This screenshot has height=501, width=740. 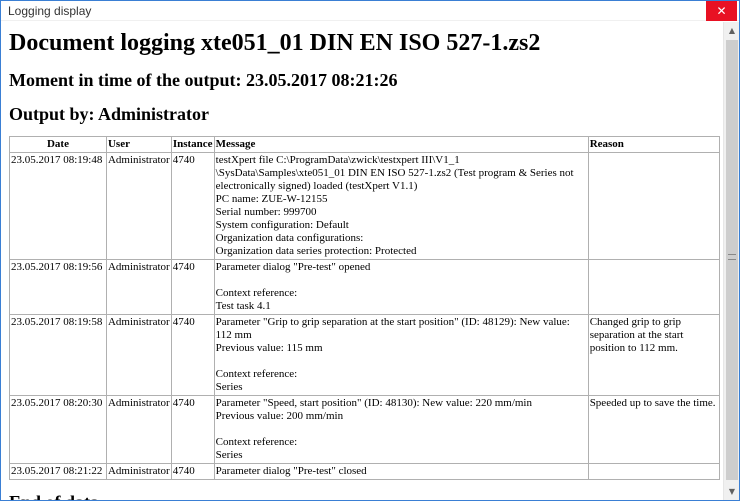 I want to click on column-header-reason: Reason, so click(x=654, y=144).